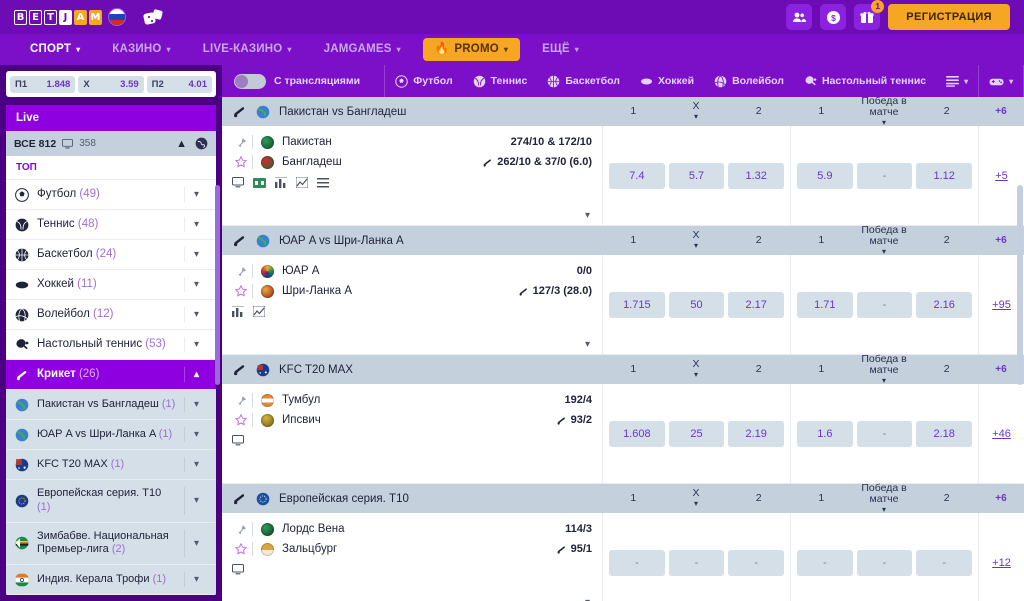 This screenshot has width=1024, height=601. Describe the element at coordinates (111, 435) in the screenshot. I see `sidebar-item-sa-vs-sl: ЮАР A vs Шри-Ланка A (1) ▾` at that location.